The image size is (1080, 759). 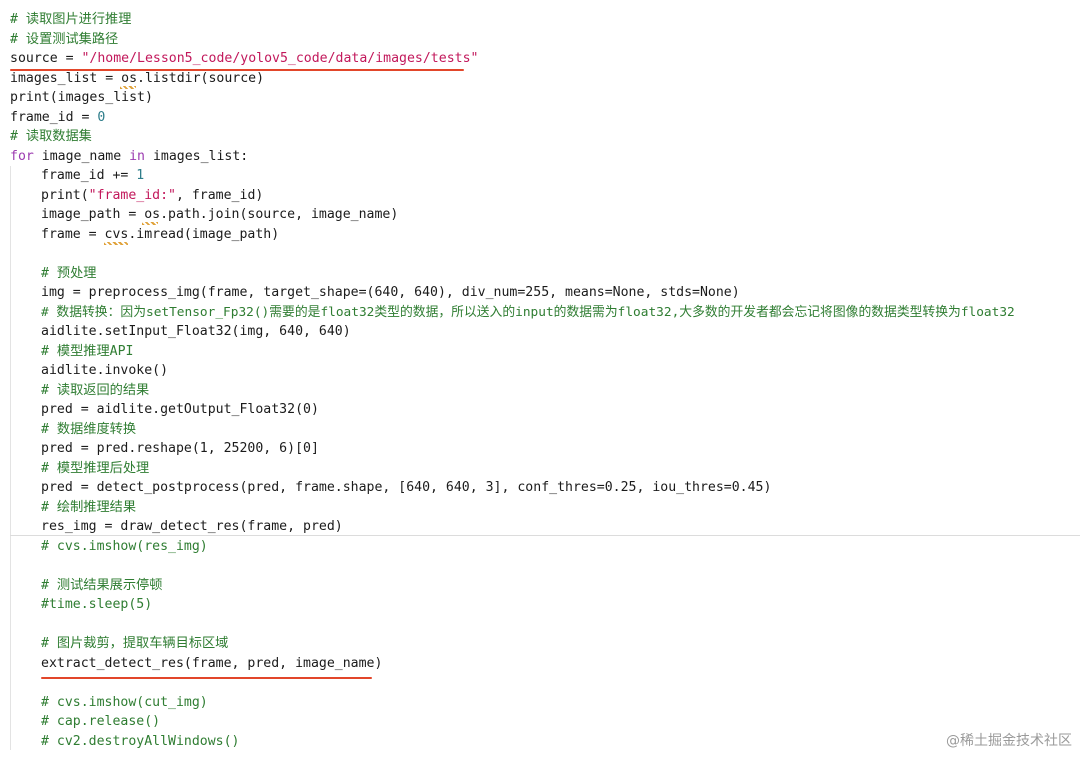 I want to click on code-line: print("frame_id:", frame_id), so click(x=152, y=195).